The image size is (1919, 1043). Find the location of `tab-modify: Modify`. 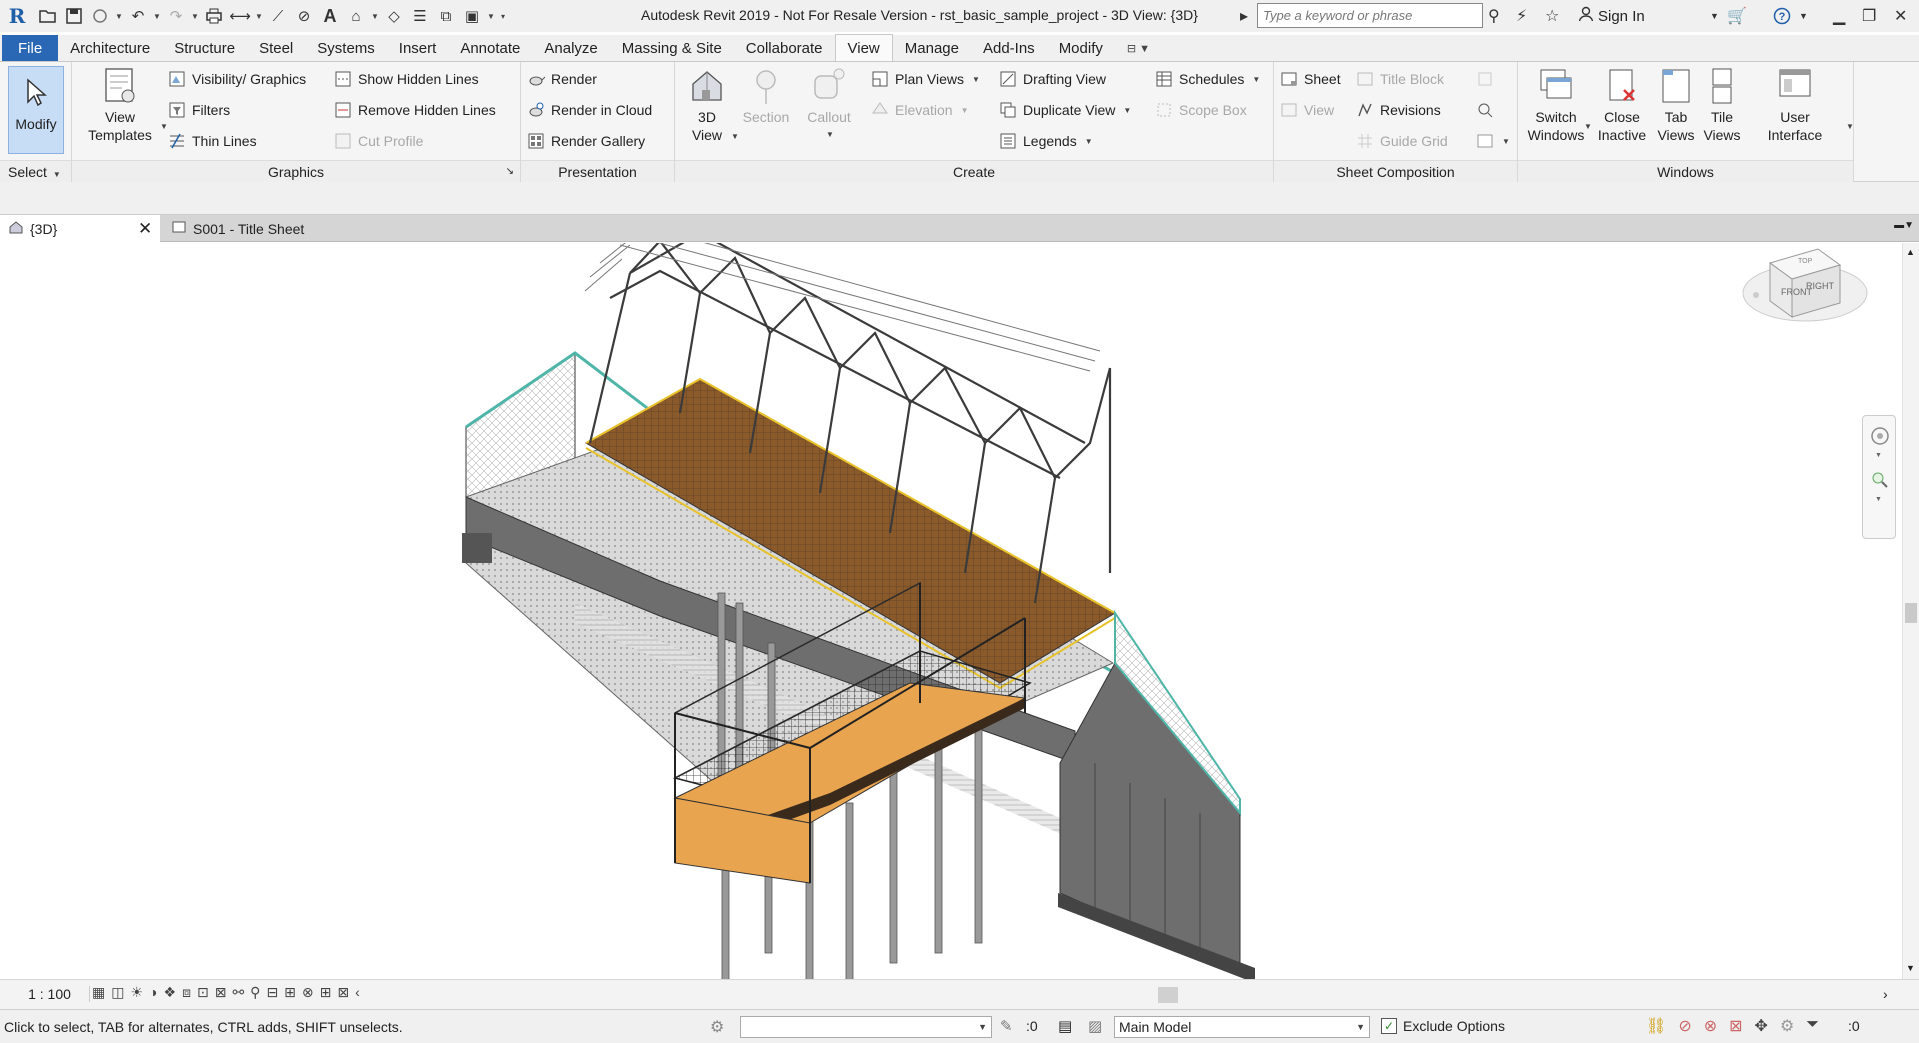

tab-modify: Modify is located at coordinates (1081, 48).